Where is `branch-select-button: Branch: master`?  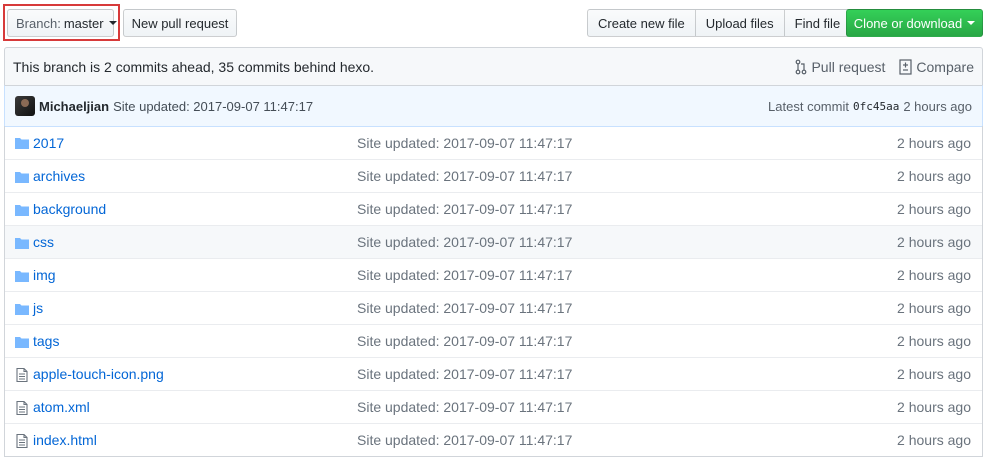 branch-select-button: Branch: master is located at coordinates (62, 23).